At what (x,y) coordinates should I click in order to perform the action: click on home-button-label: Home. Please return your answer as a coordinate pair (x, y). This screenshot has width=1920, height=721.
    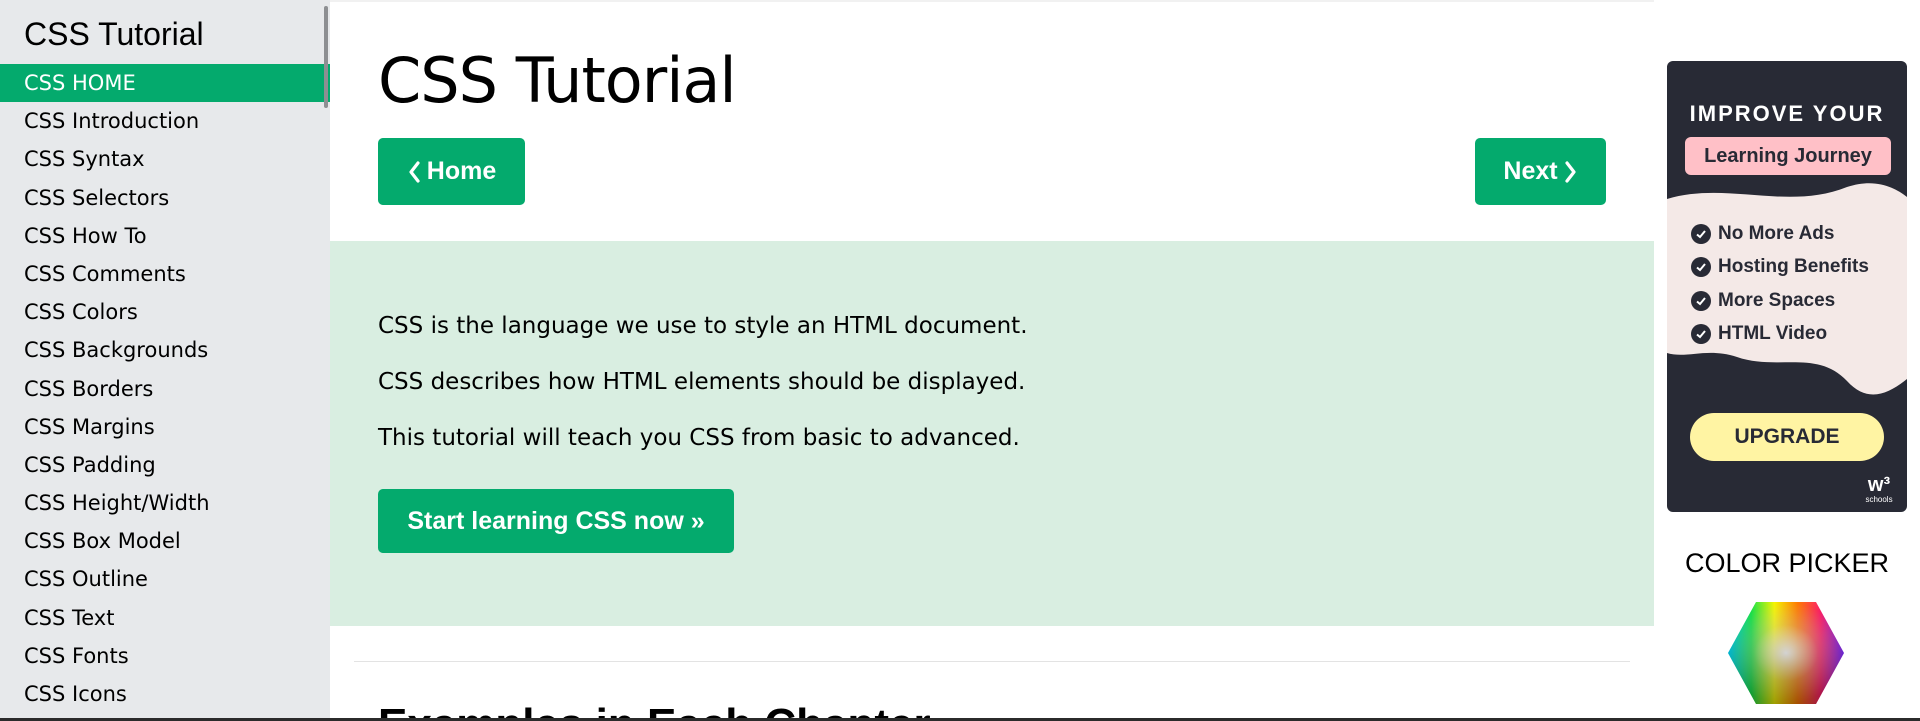
    Looking at the image, I should click on (461, 171).